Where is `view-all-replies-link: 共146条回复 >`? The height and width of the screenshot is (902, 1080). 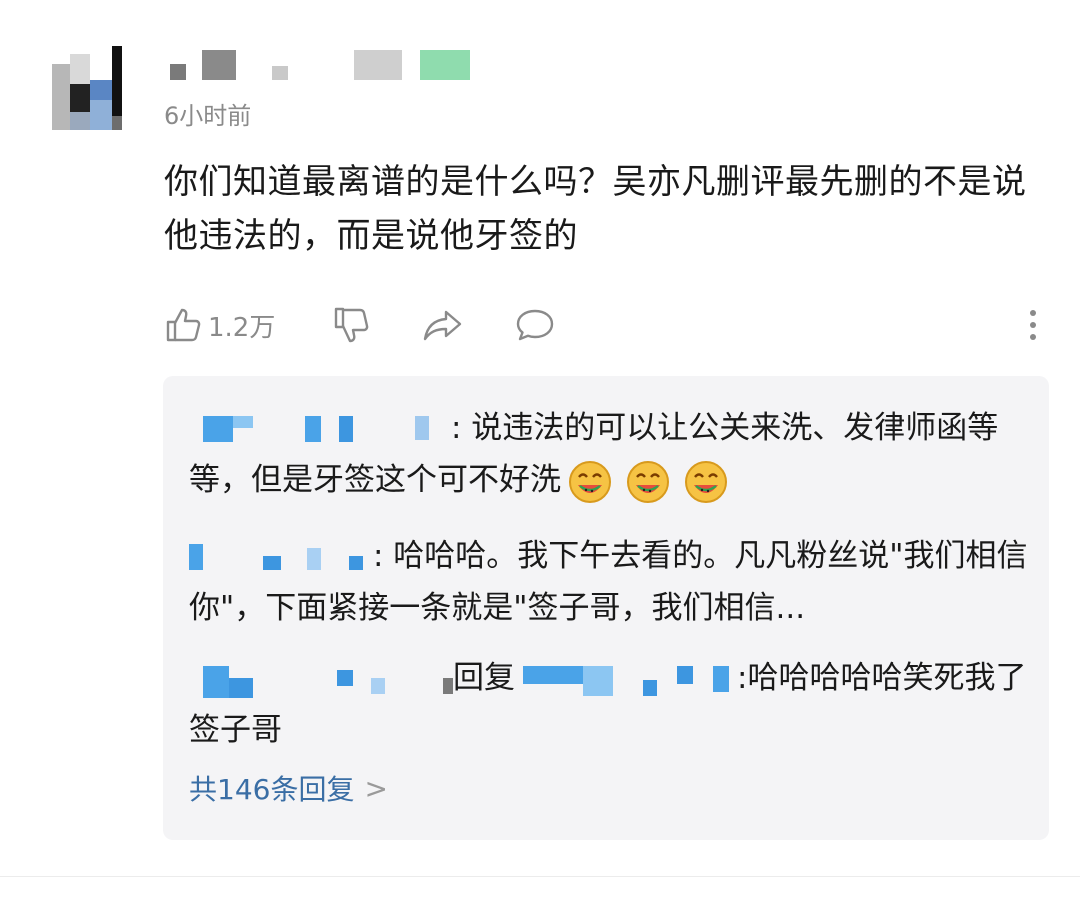 view-all-replies-link: 共146条回复 > is located at coordinates (288, 788).